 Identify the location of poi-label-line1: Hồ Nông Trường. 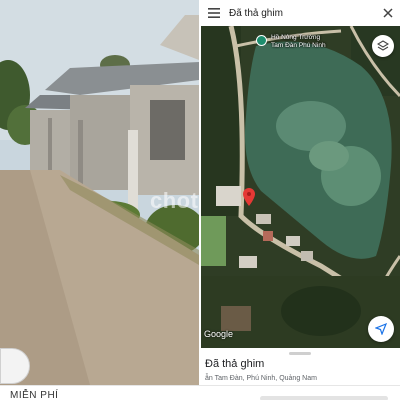
(296, 37).